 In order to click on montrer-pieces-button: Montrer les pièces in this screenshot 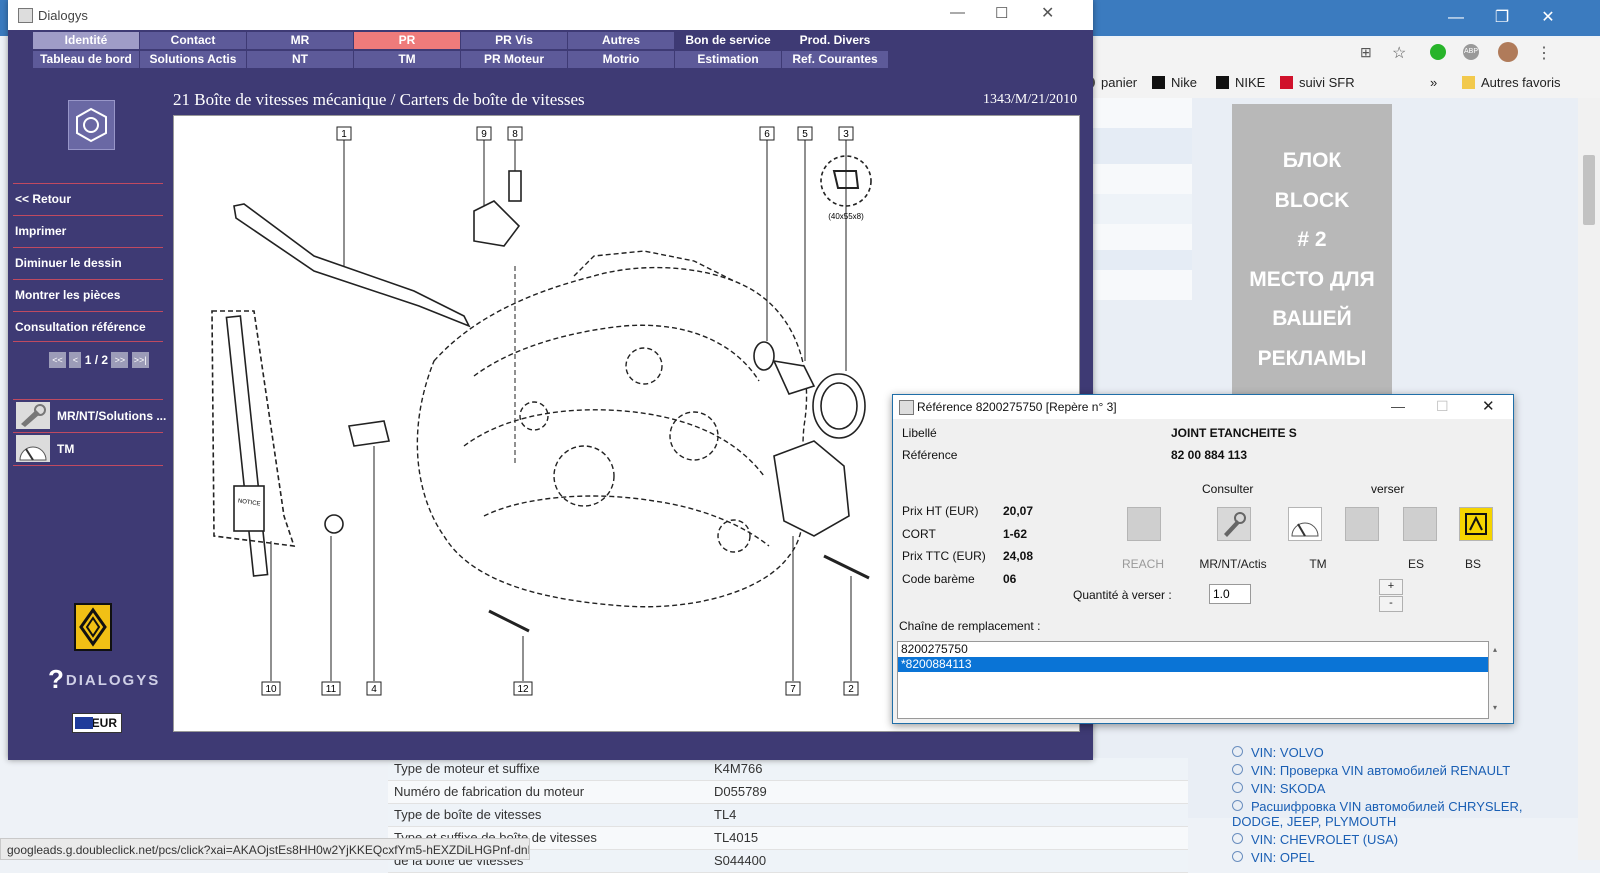, I will do `click(88, 294)`.